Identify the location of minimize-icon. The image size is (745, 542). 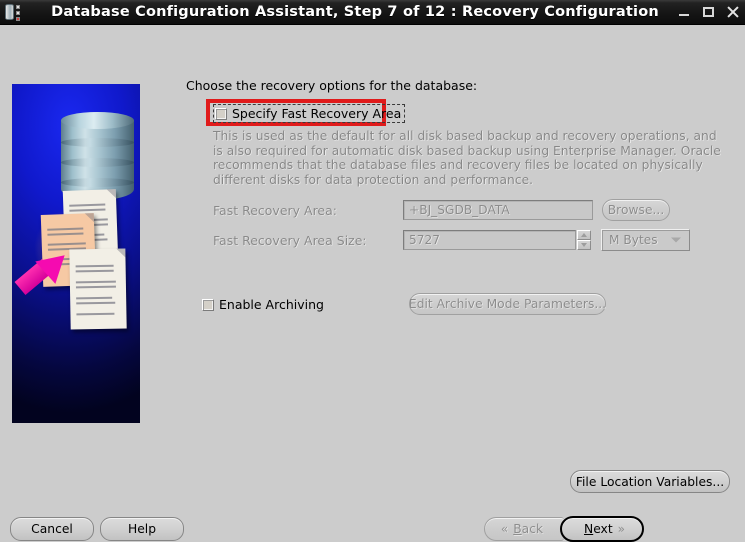
(684, 12).